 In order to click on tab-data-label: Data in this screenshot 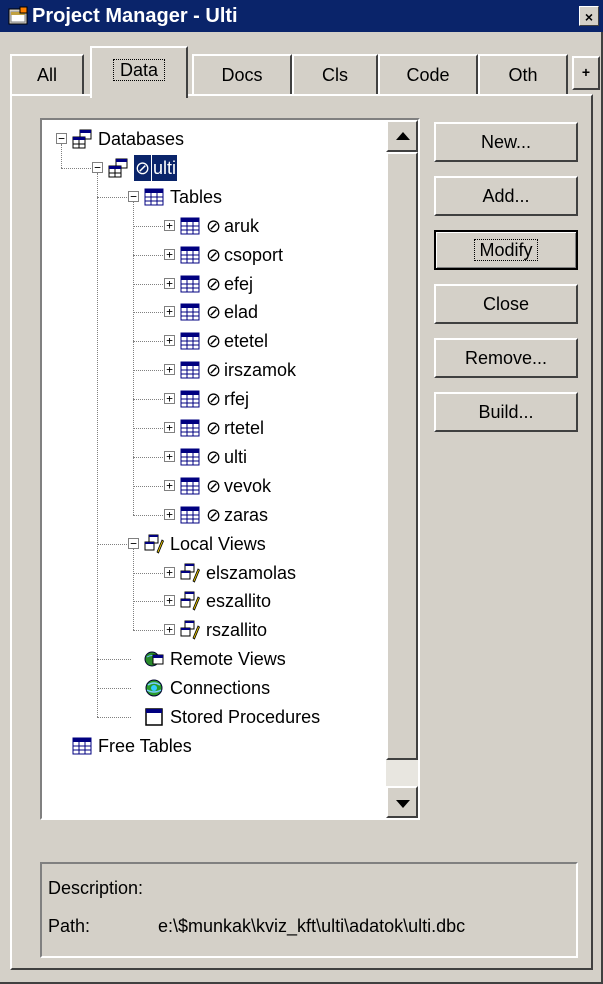, I will do `click(139, 70)`.